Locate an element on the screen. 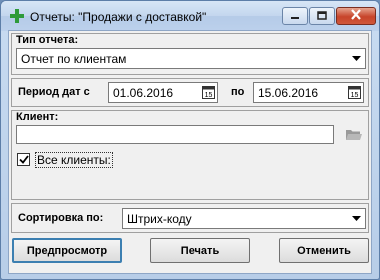 The height and width of the screenshot is (280, 380). client-input is located at coordinates (175, 134).